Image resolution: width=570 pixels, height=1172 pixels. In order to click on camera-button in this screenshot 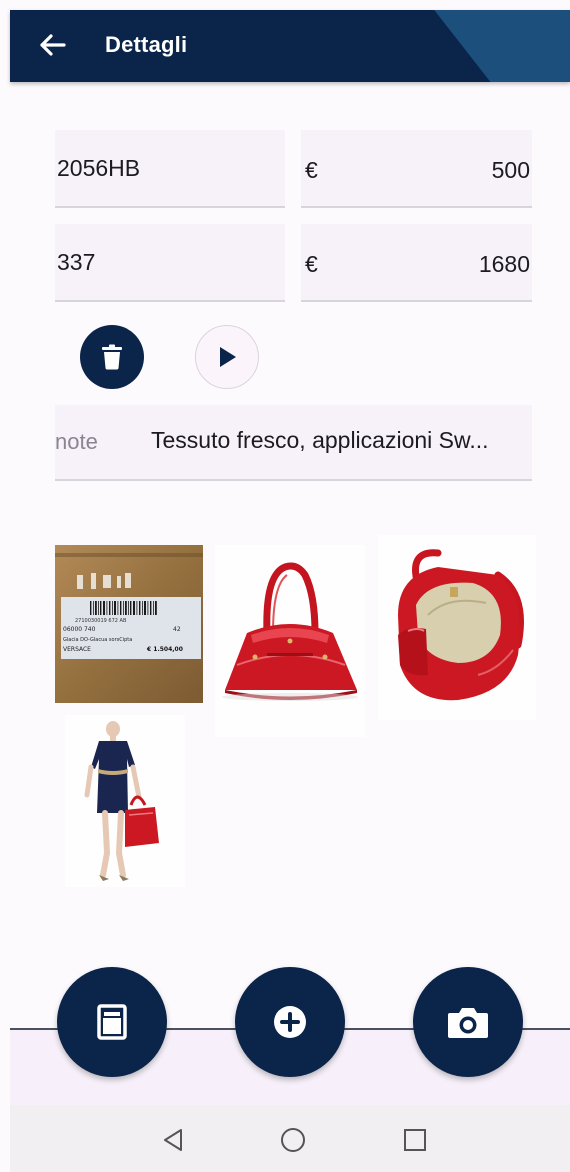, I will do `click(468, 1022)`.